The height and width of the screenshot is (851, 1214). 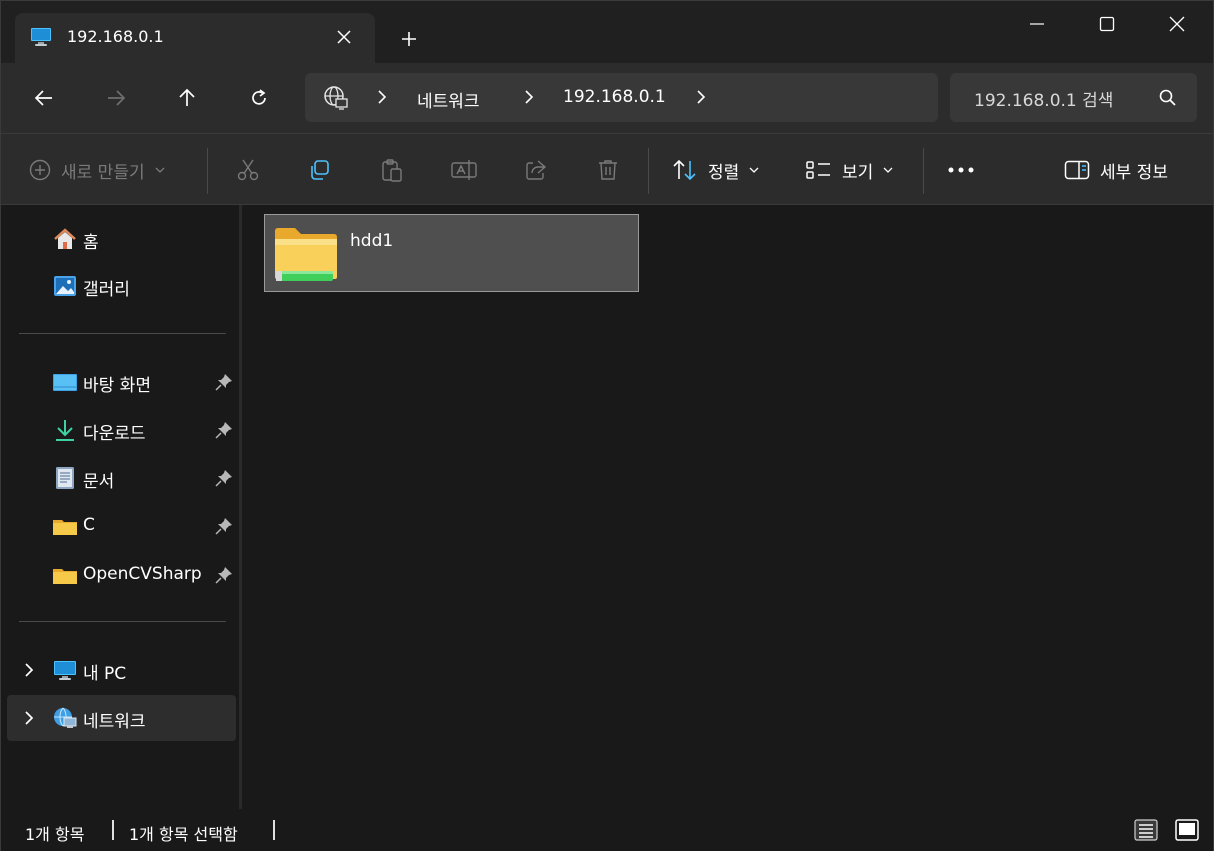 I want to click on clipboard-icon, so click(x=392, y=170).